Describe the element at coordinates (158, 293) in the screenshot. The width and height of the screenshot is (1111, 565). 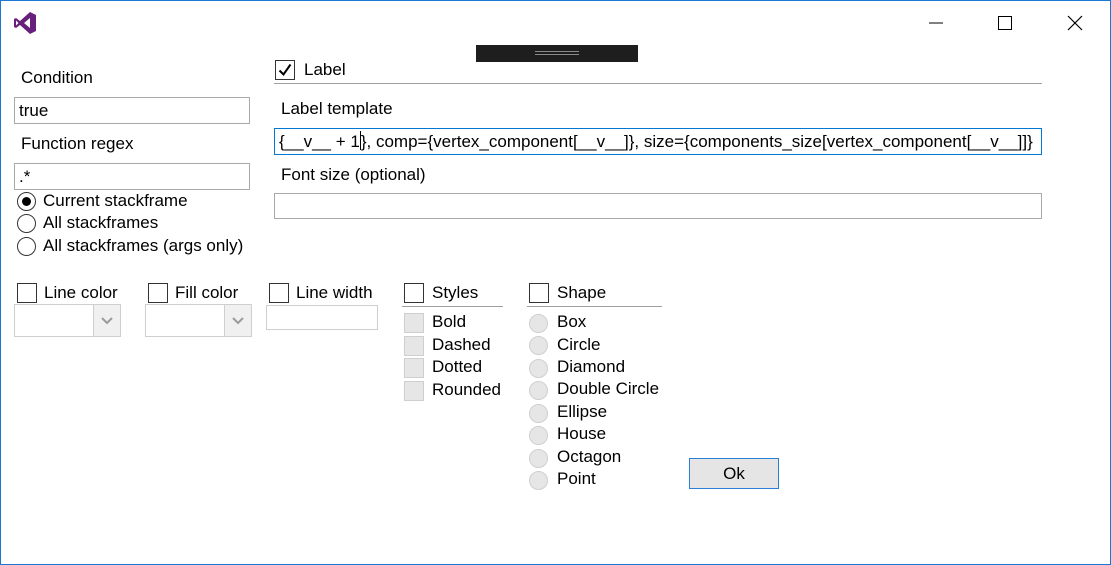
I see `fill-color-checkbox` at that location.